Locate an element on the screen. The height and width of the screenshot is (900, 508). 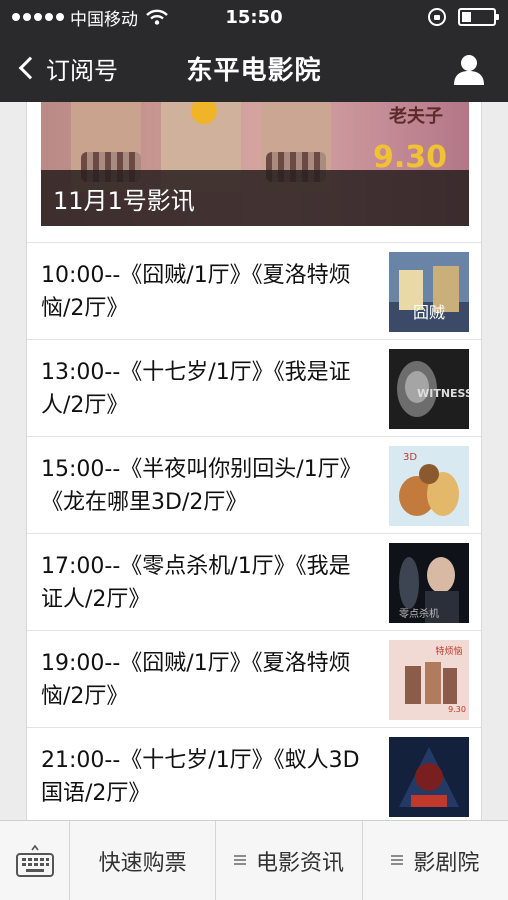
keyboard-icon is located at coordinates (34, 860).